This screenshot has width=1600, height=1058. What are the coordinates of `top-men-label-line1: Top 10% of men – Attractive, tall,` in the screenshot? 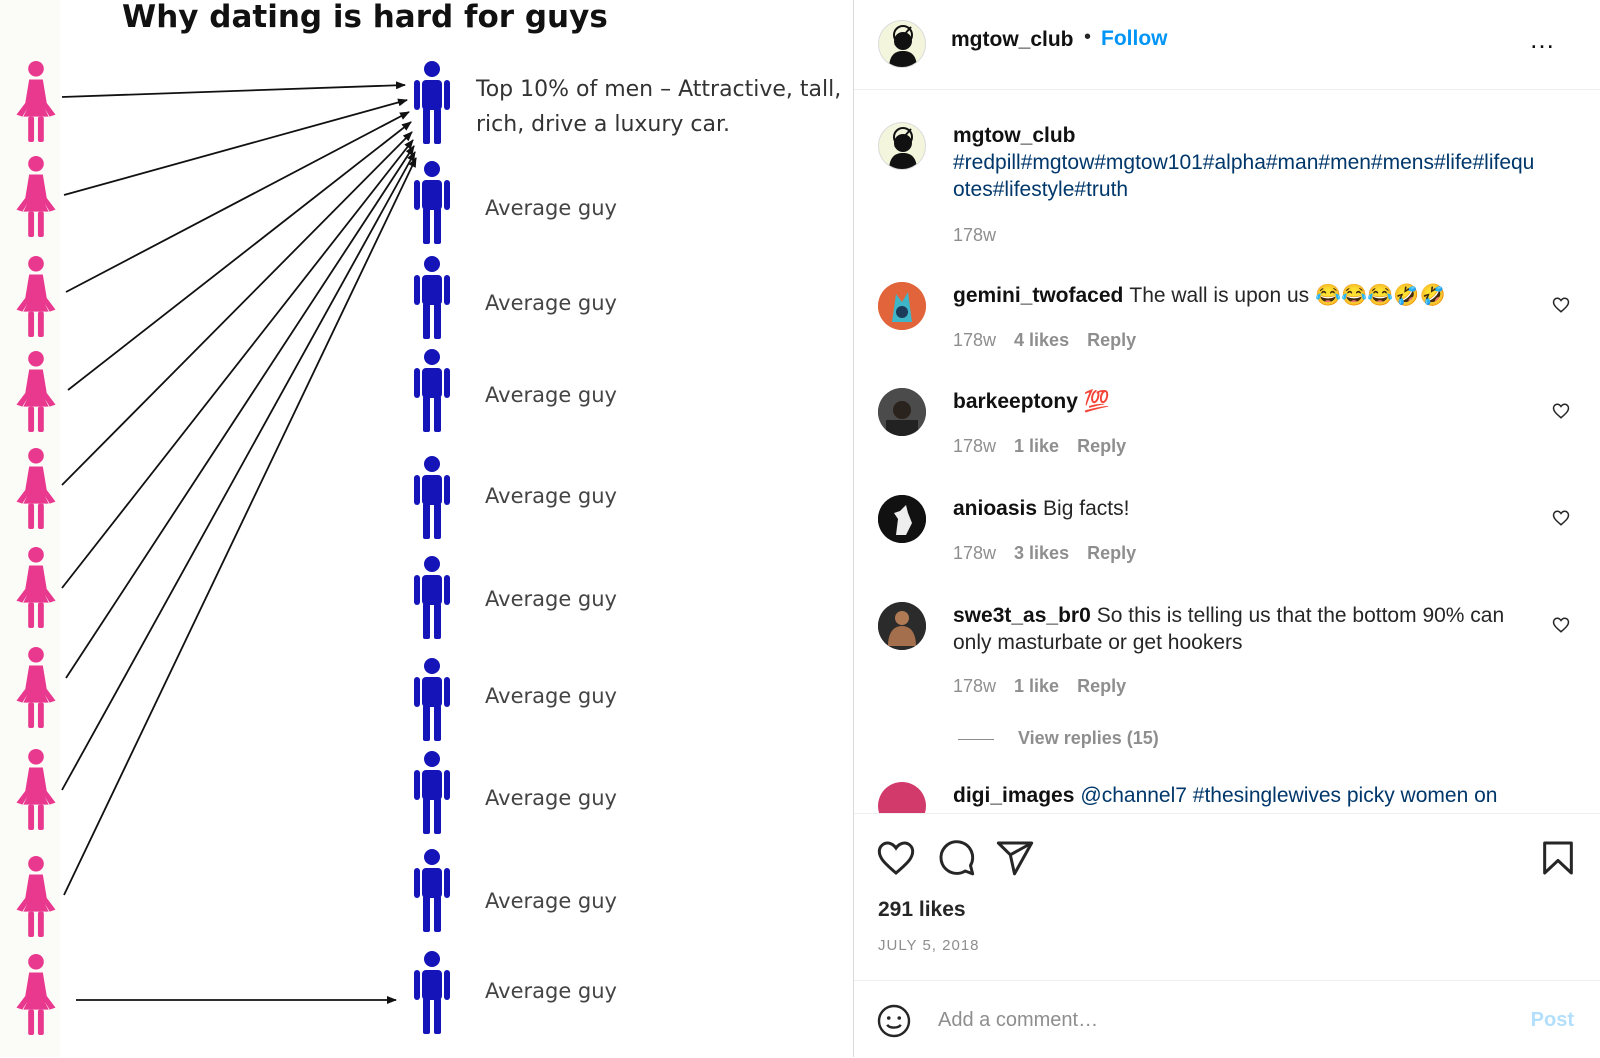 It's located at (658, 89).